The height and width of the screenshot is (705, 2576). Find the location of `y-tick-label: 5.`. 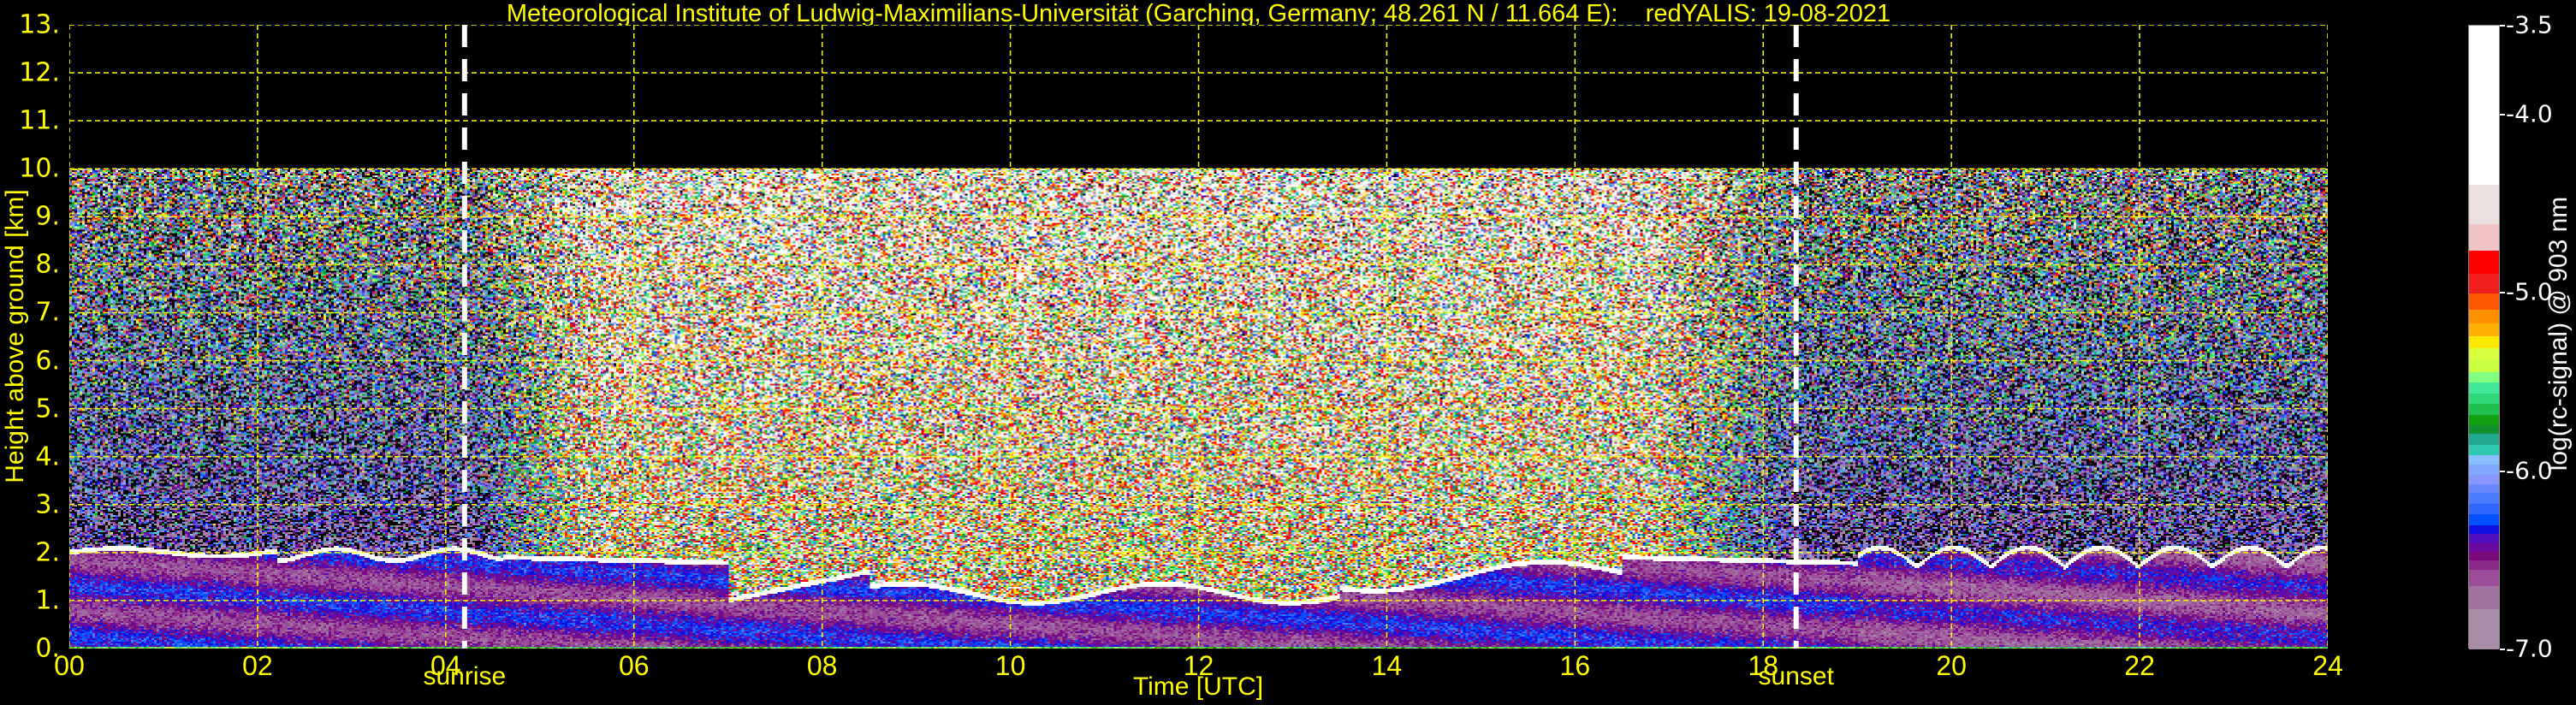

y-tick-label: 5. is located at coordinates (47, 409).